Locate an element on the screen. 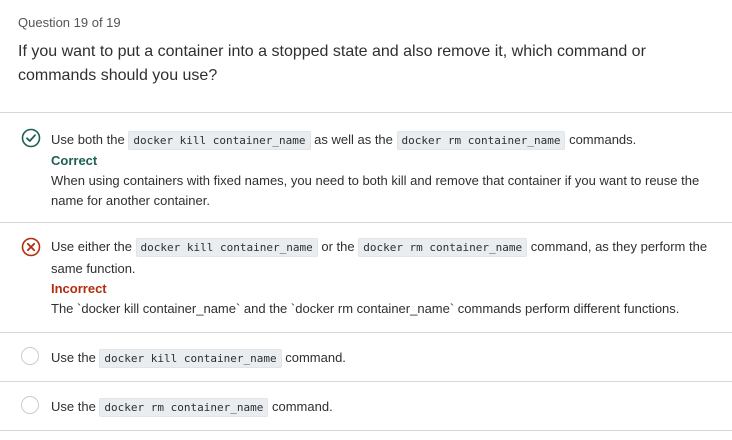 This screenshot has width=732, height=440. check-circle-icon is located at coordinates (31, 138).